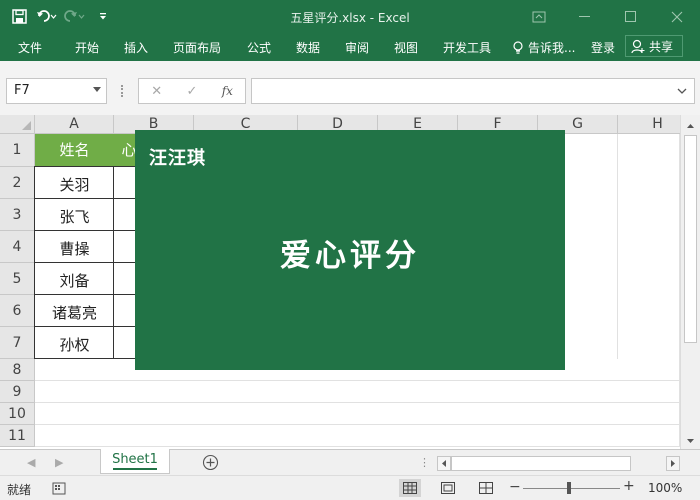 The image size is (700, 500). What do you see at coordinates (22, 90) in the screenshot?
I see `name-box-value: F7` at bounding box center [22, 90].